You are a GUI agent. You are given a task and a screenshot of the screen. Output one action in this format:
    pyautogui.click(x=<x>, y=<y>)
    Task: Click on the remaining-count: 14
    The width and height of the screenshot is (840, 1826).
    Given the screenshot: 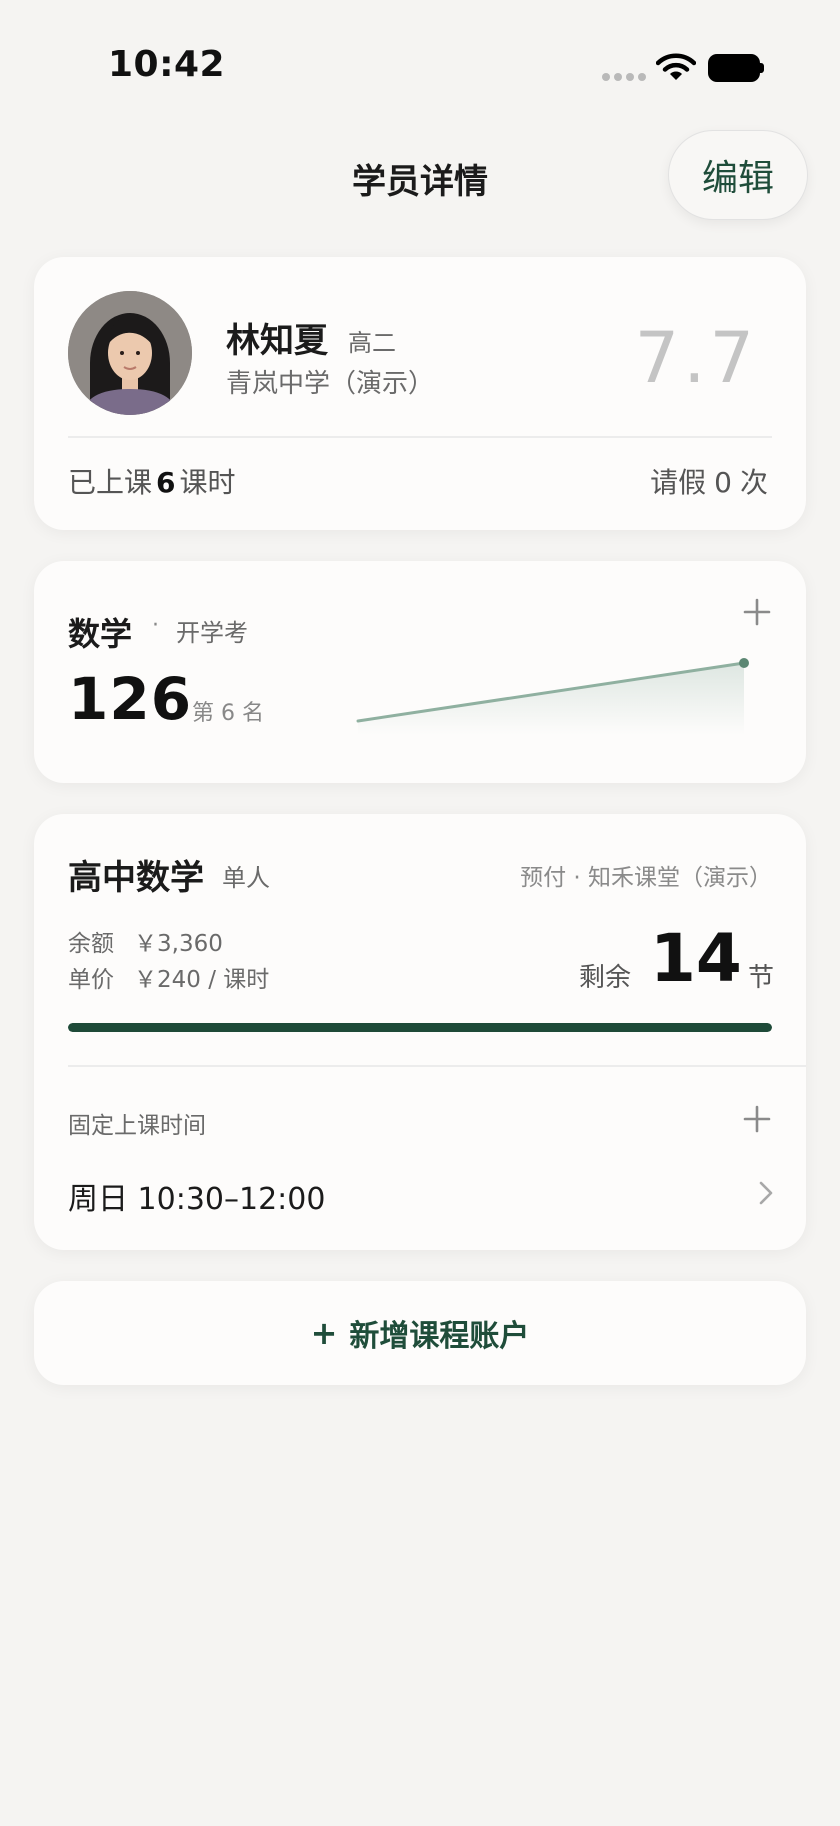 What is the action you would take?
    pyautogui.click(x=696, y=958)
    